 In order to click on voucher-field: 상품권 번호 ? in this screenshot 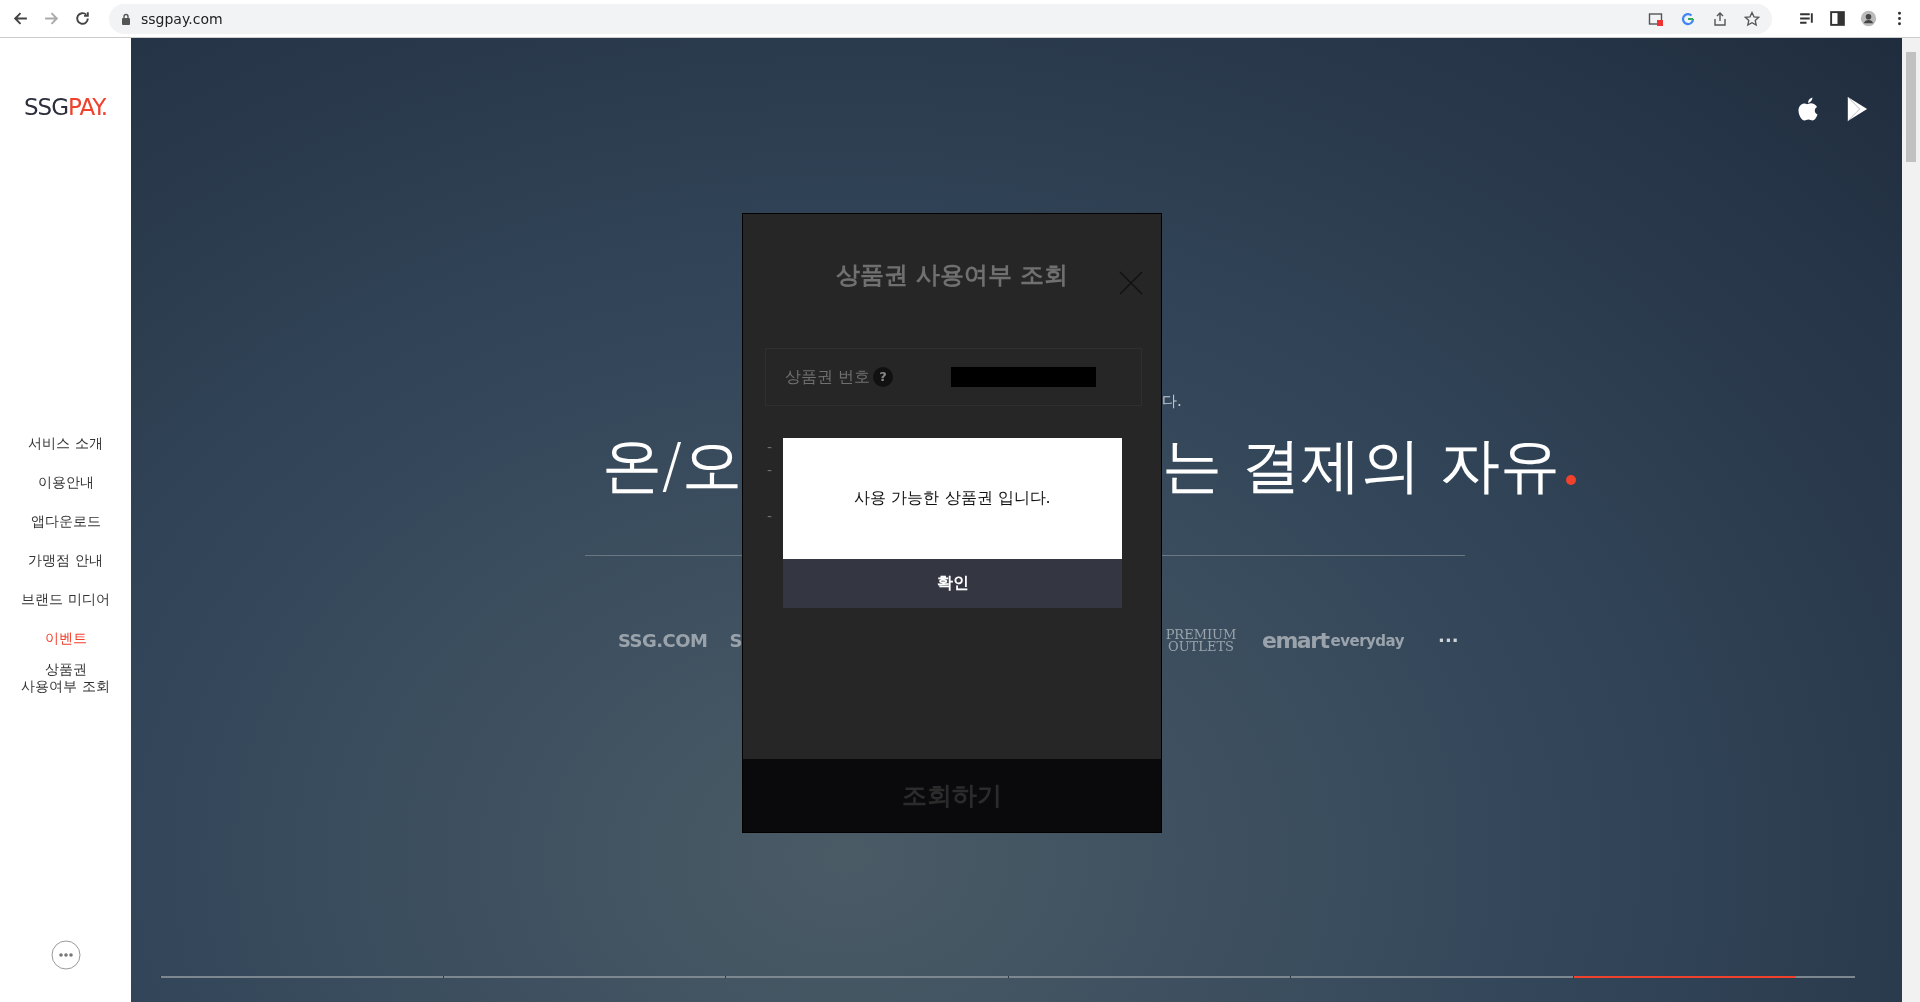, I will do `click(953, 377)`.